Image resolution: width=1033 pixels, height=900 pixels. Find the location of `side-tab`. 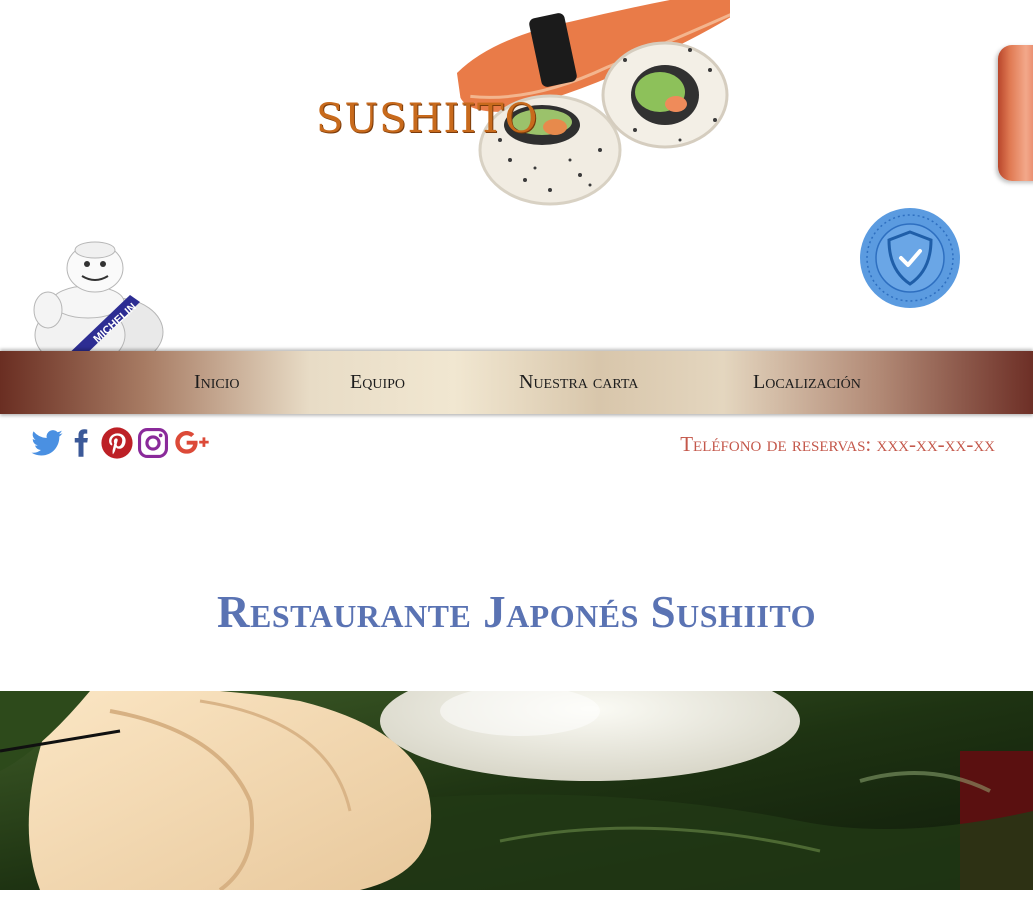

side-tab is located at coordinates (1015, 113).